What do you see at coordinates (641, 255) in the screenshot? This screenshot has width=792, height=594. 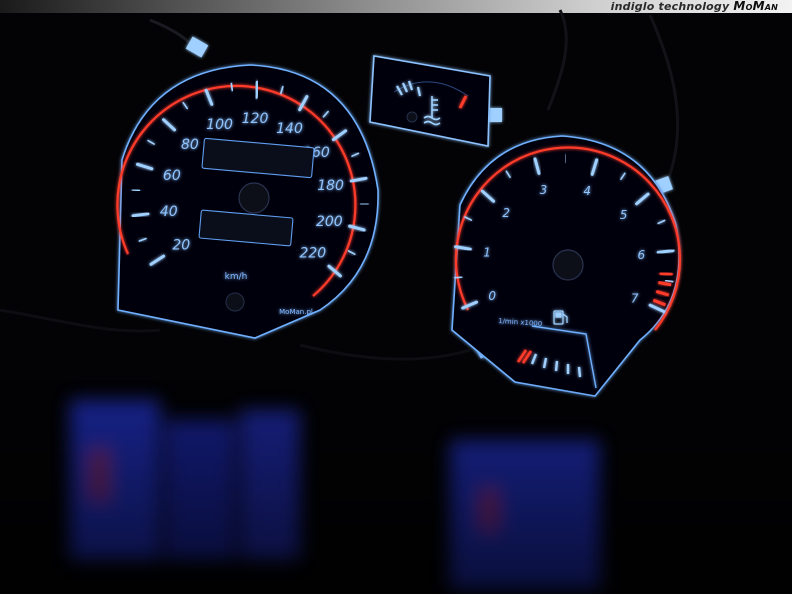 I see `rpm-scale-label: 6` at bounding box center [641, 255].